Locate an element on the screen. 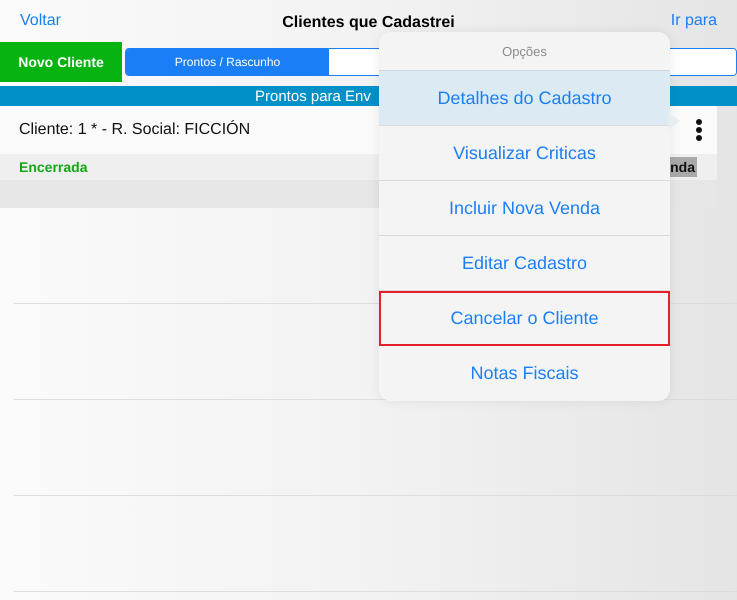 This screenshot has height=600, width=737. menu-item: Editar Cadastro is located at coordinates (524, 263).